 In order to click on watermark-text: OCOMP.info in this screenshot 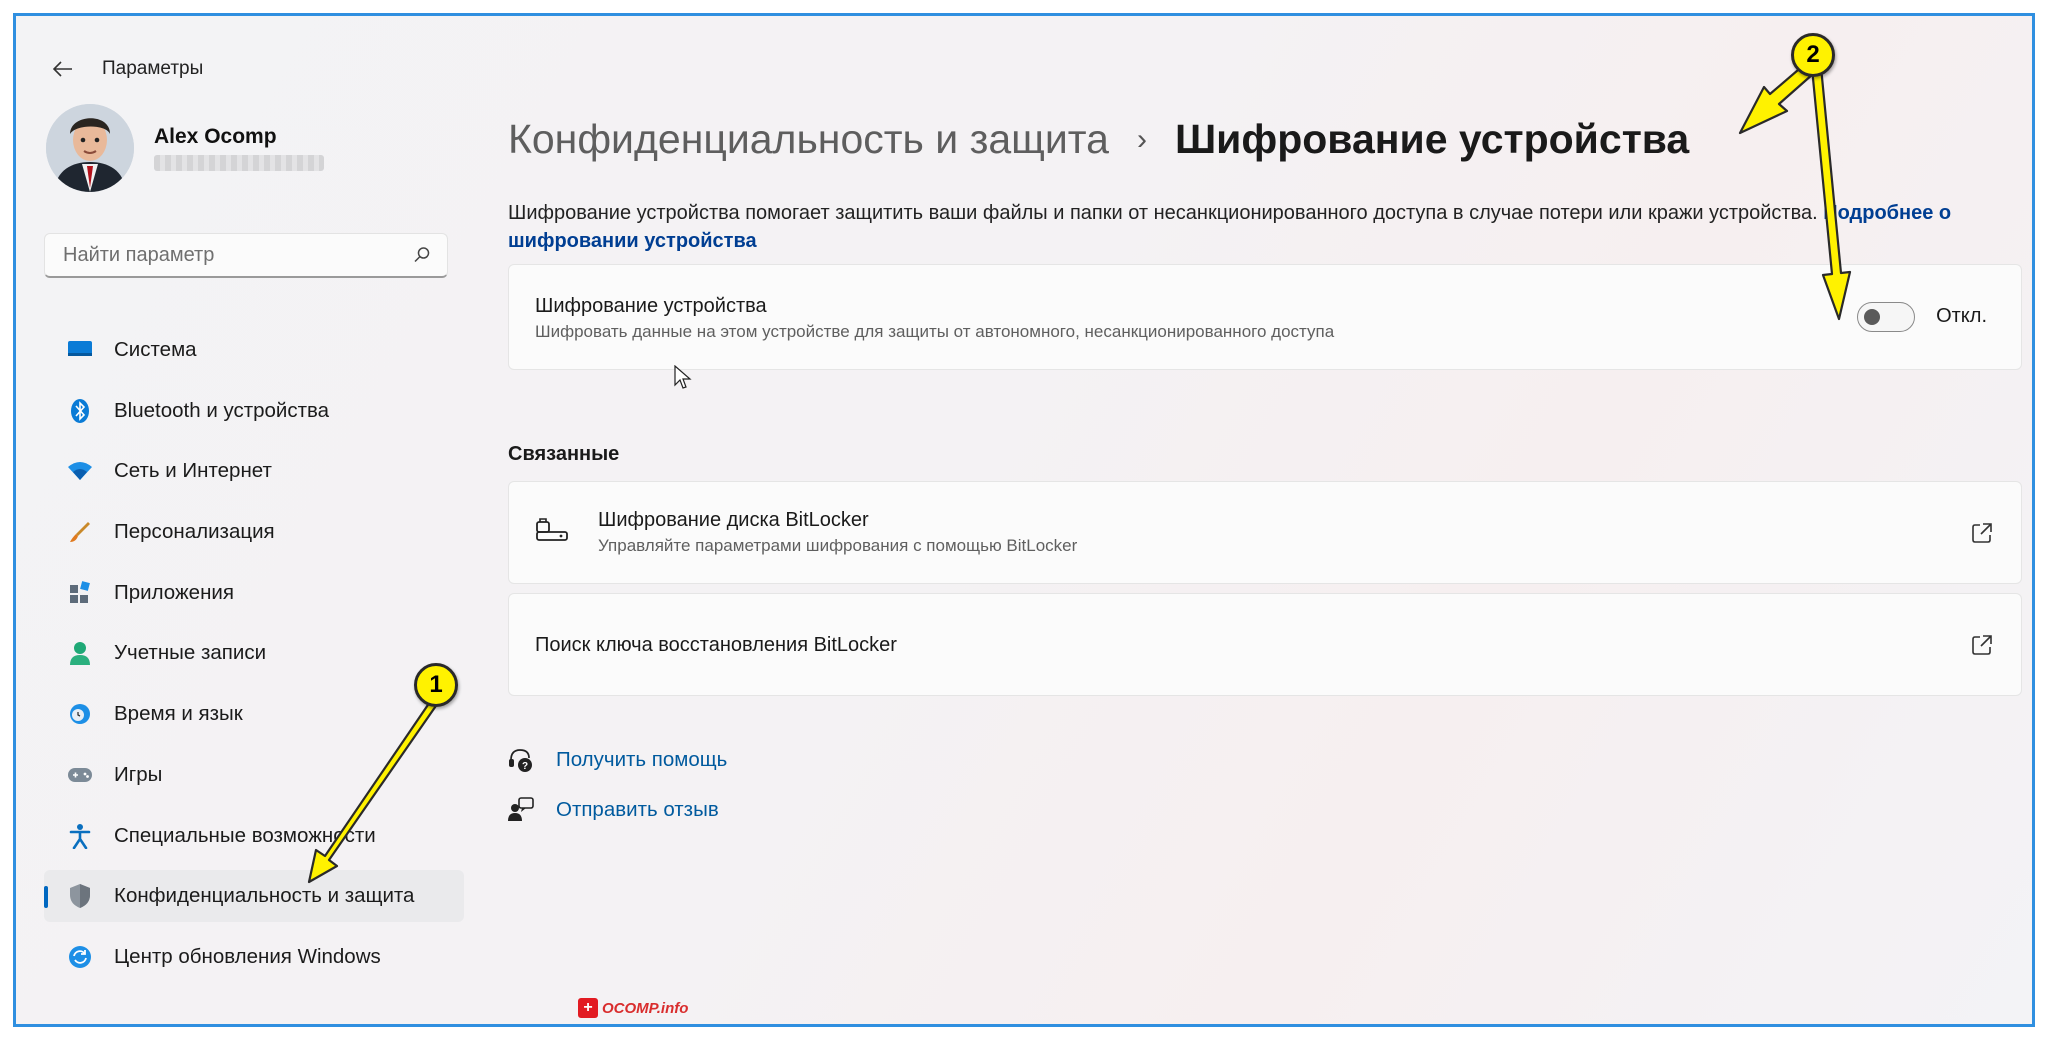, I will do `click(645, 1008)`.